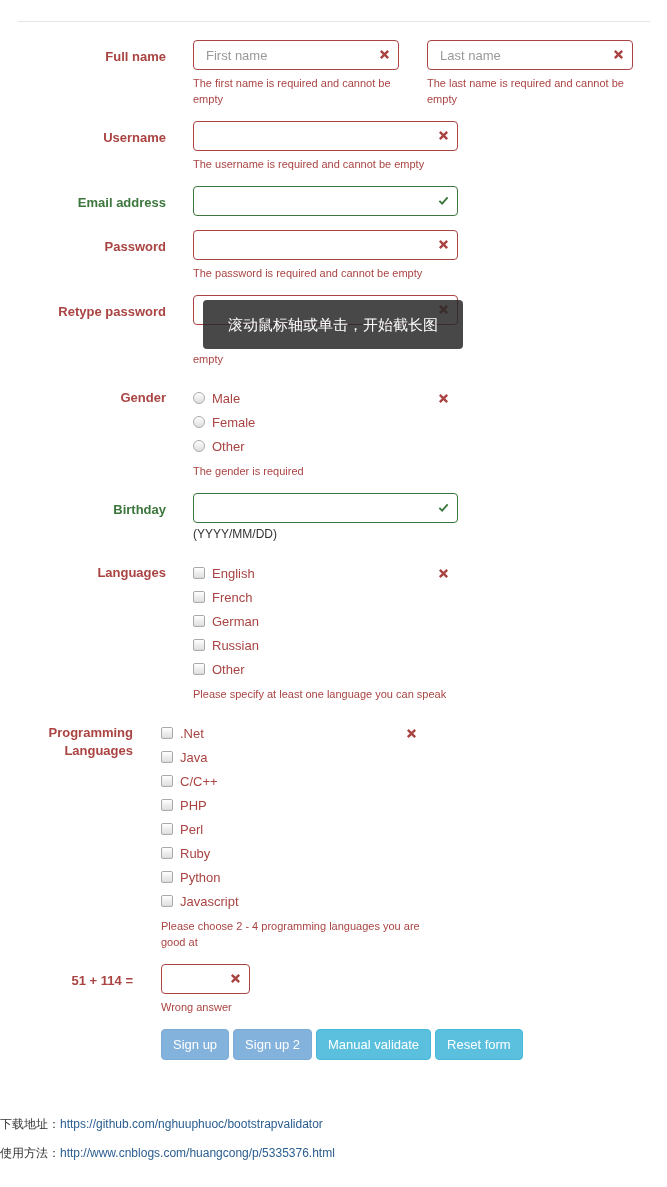 This screenshot has width=667, height=1187. What do you see at coordinates (291, 934) in the screenshot?
I see `error-message: Please choose 2 - 4 programming languages you are good at` at bounding box center [291, 934].